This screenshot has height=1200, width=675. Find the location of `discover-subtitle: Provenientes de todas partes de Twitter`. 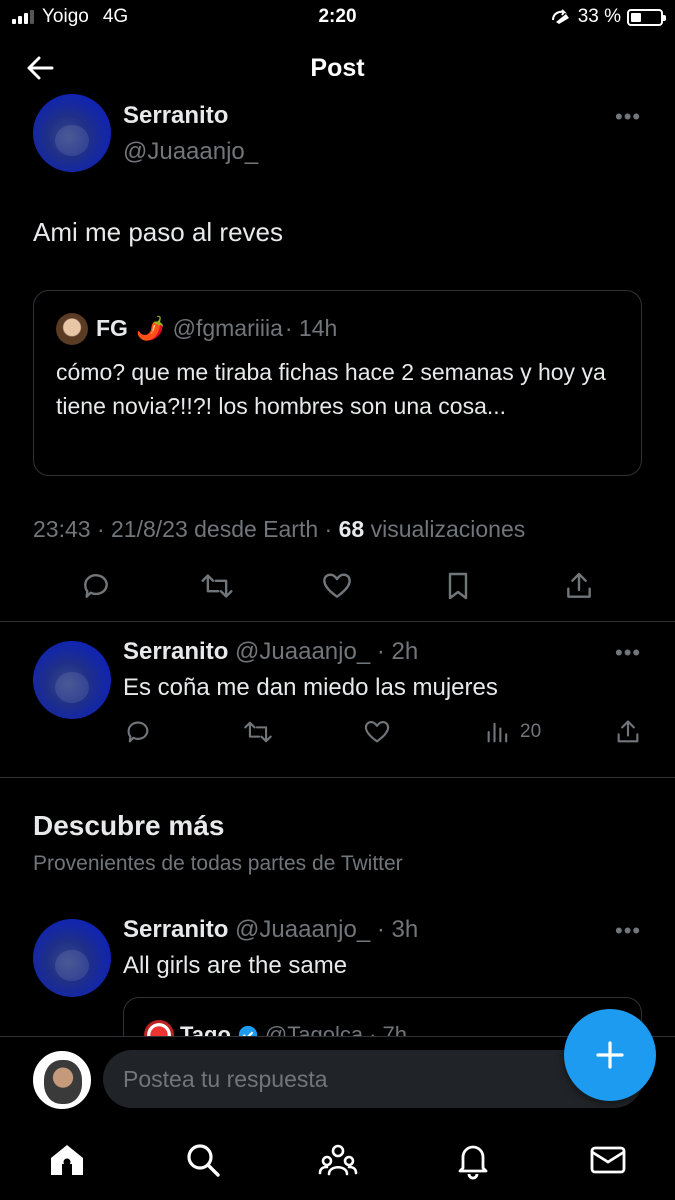

discover-subtitle: Provenientes de todas partes de Twitter is located at coordinates (218, 863).